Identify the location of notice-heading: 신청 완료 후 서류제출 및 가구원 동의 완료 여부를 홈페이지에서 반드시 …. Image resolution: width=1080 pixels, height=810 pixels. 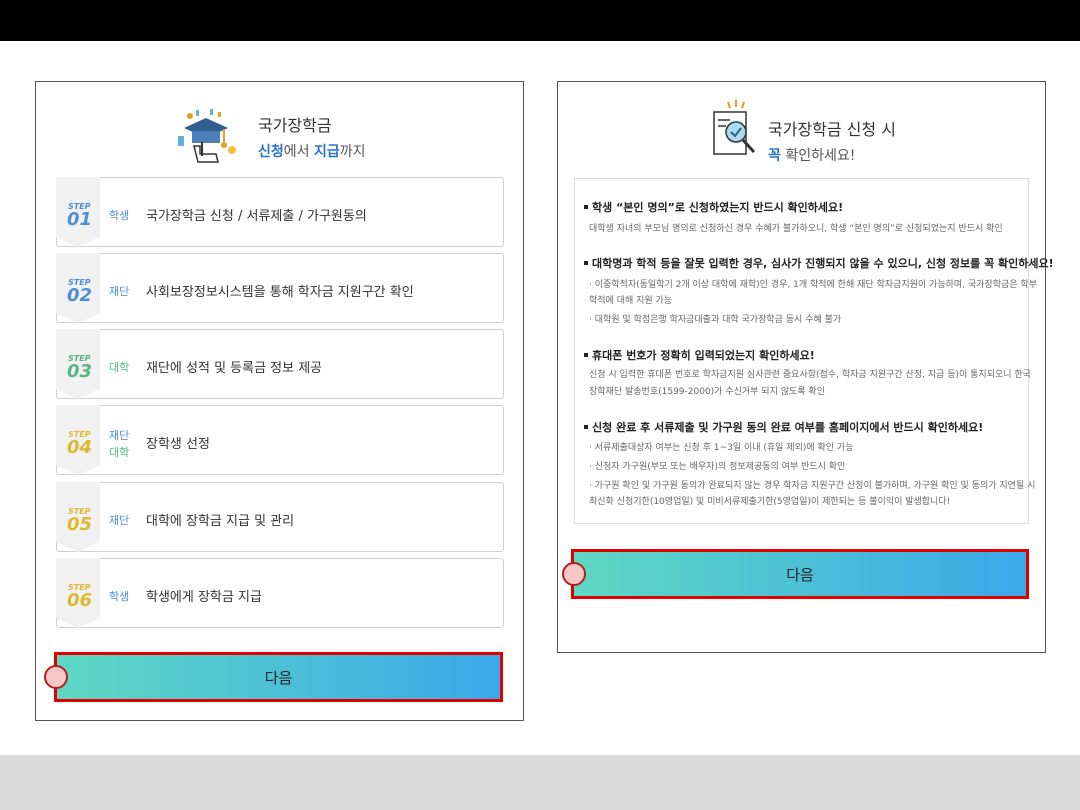
(783, 427).